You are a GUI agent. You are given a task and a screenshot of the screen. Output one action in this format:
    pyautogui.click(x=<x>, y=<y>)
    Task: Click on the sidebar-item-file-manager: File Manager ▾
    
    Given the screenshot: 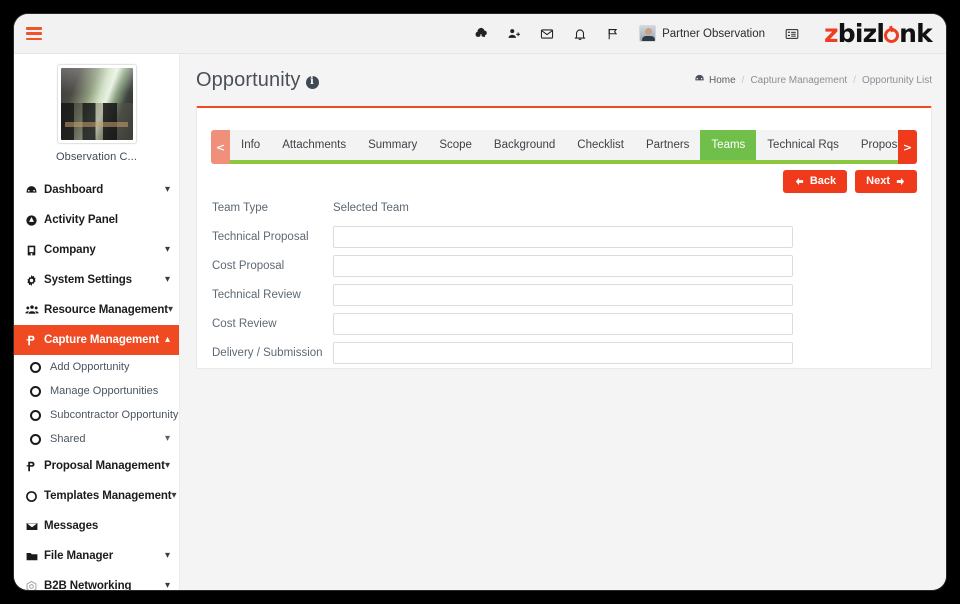 What is the action you would take?
    pyautogui.click(x=96, y=556)
    